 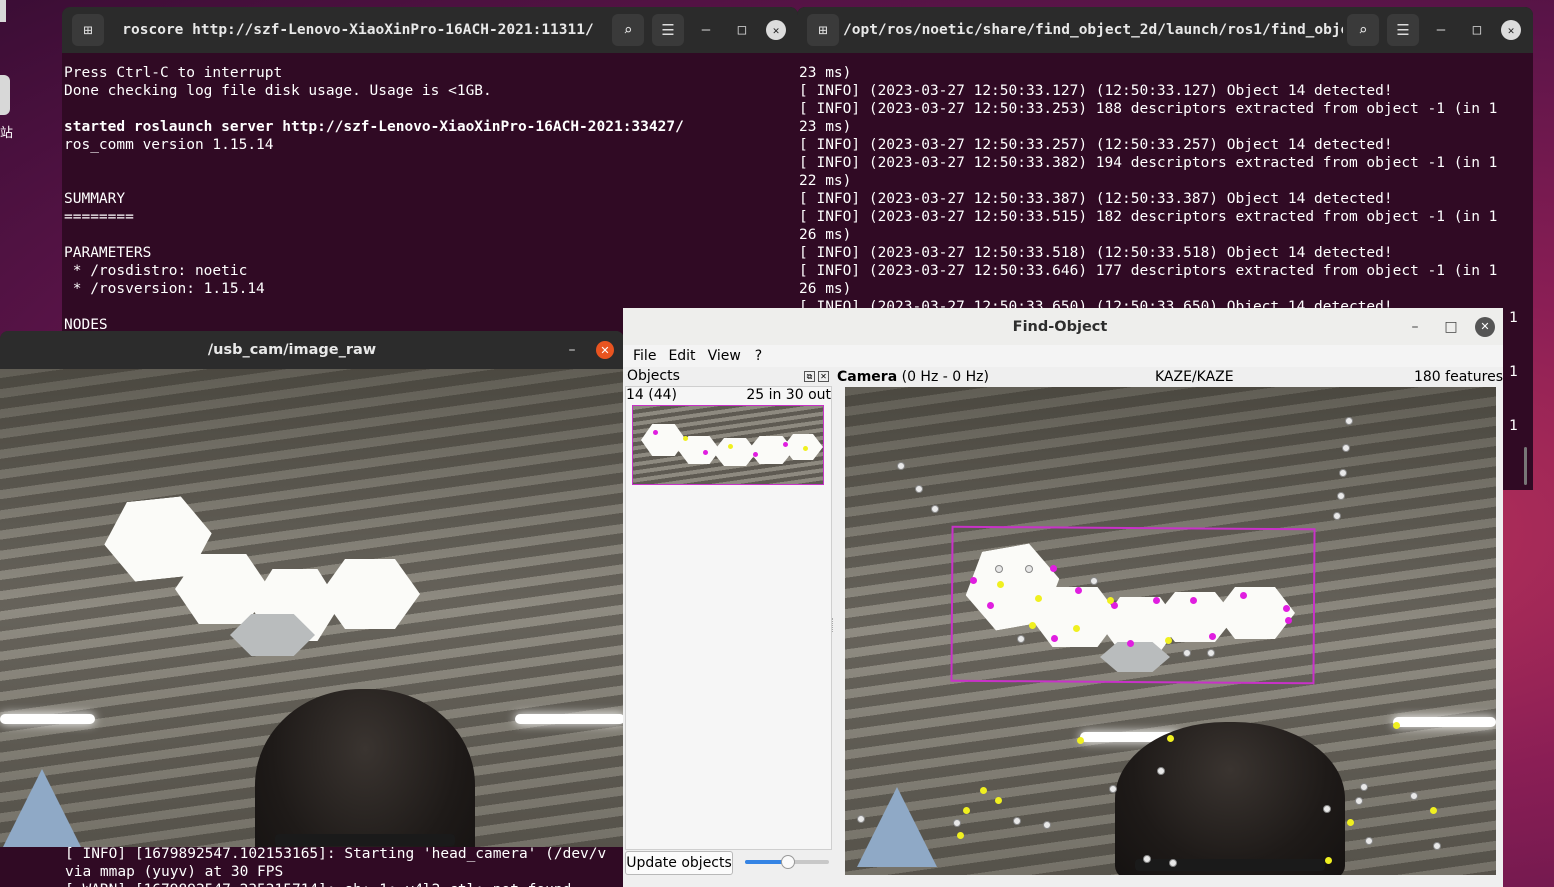 I want to click on find-object-titlebar: Find-Object – □ ✕, so click(x=1063, y=327).